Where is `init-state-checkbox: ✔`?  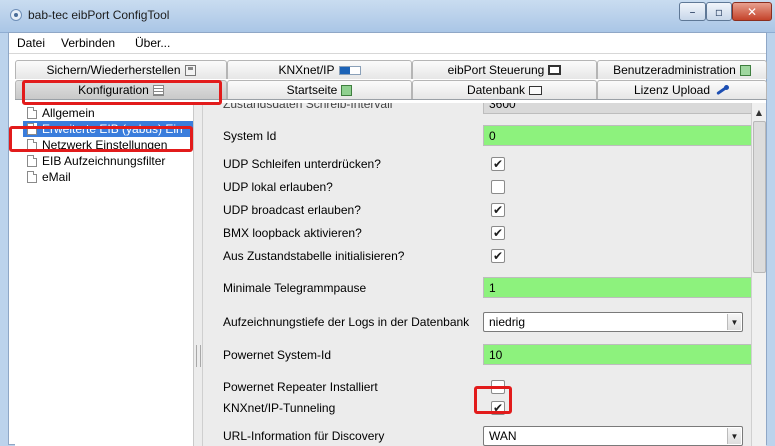
init-state-checkbox: ✔ is located at coordinates (498, 256).